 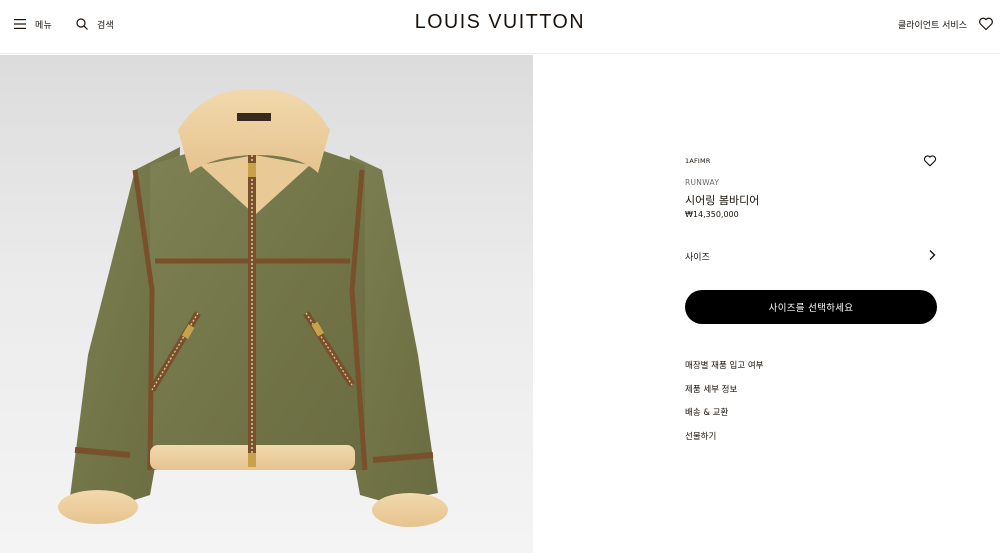 What do you see at coordinates (986, 24) in the screenshot?
I see `wishlist-heart-icon` at bounding box center [986, 24].